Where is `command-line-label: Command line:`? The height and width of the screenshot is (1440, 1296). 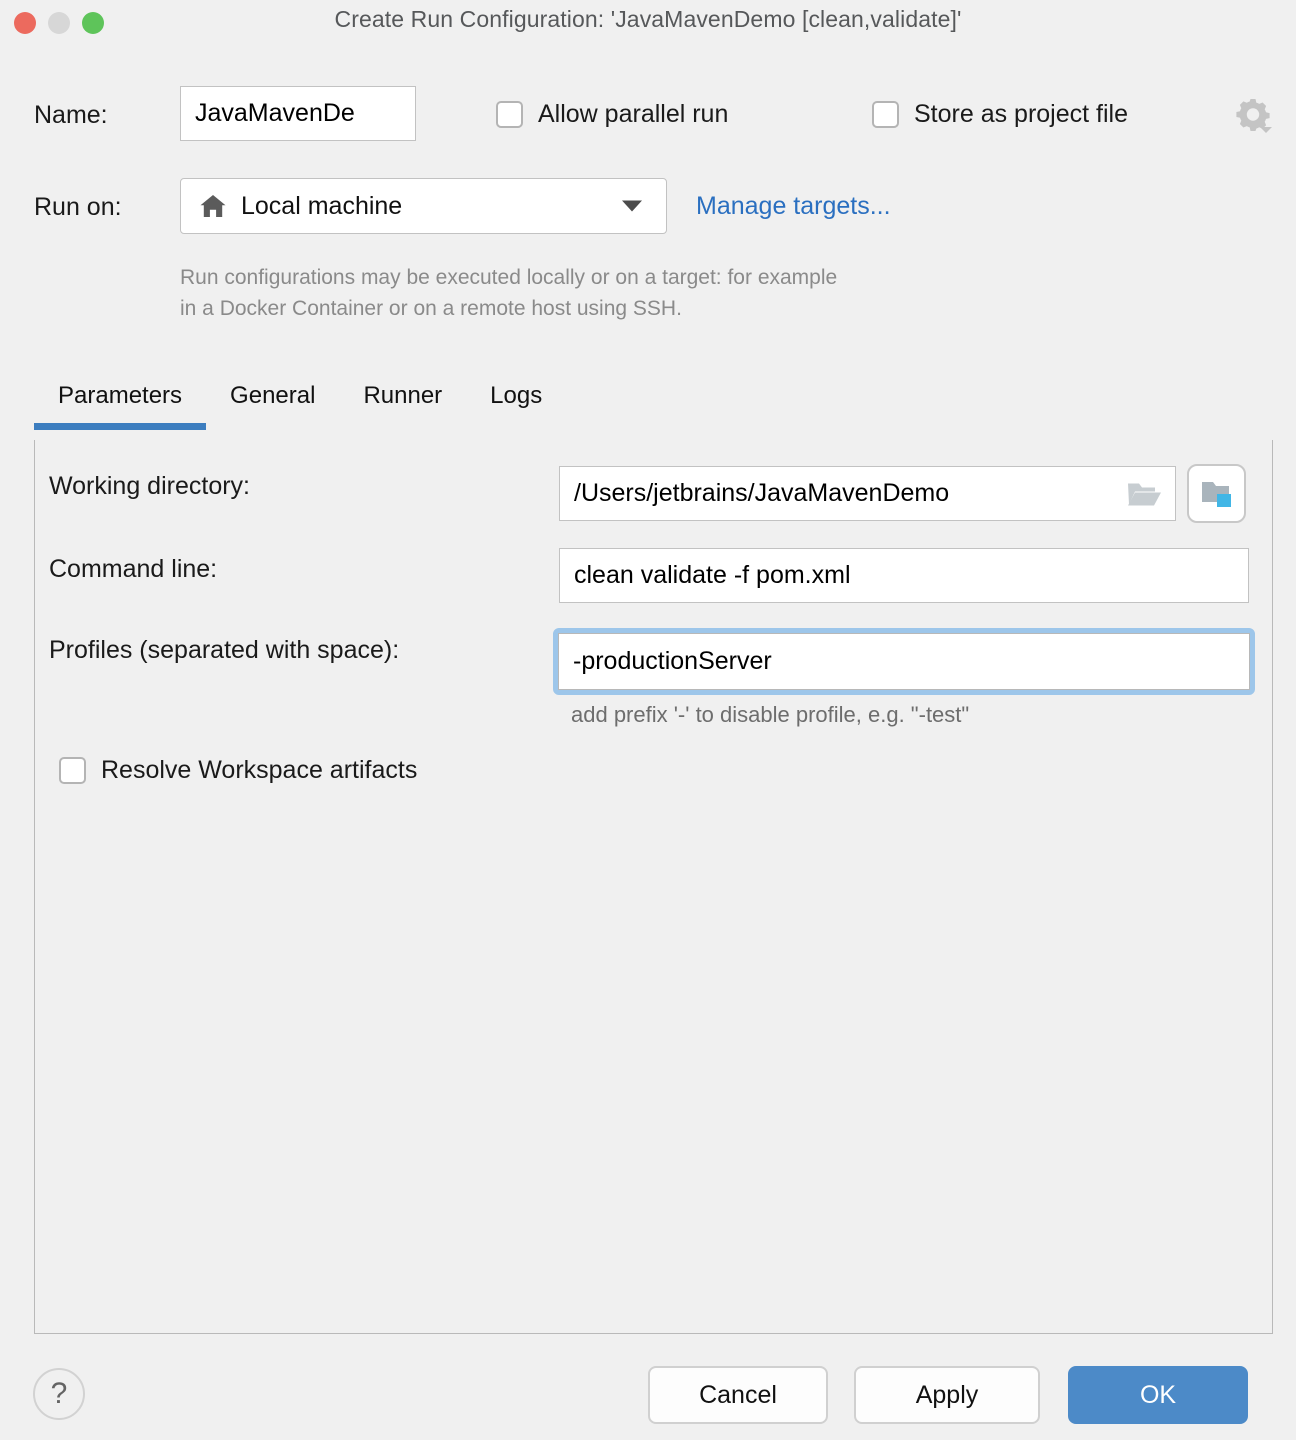
command-line-label: Command line: is located at coordinates (133, 569).